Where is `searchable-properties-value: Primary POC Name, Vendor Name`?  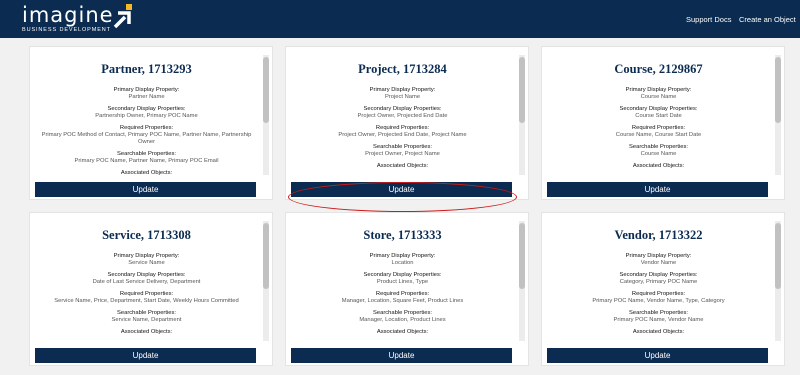
searchable-properties-value: Primary POC Name, Vendor Name is located at coordinates (658, 320).